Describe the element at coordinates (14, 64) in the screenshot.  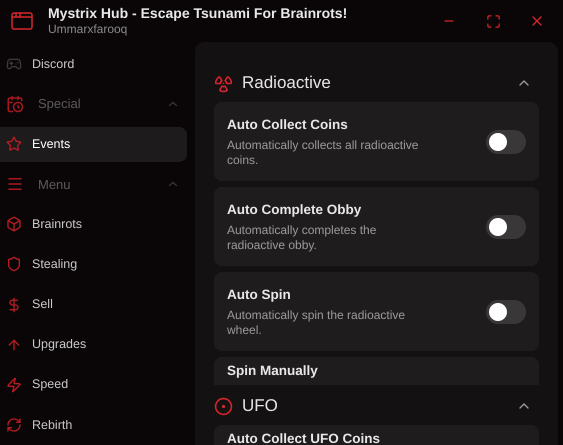
I see `gamepad-icon` at that location.